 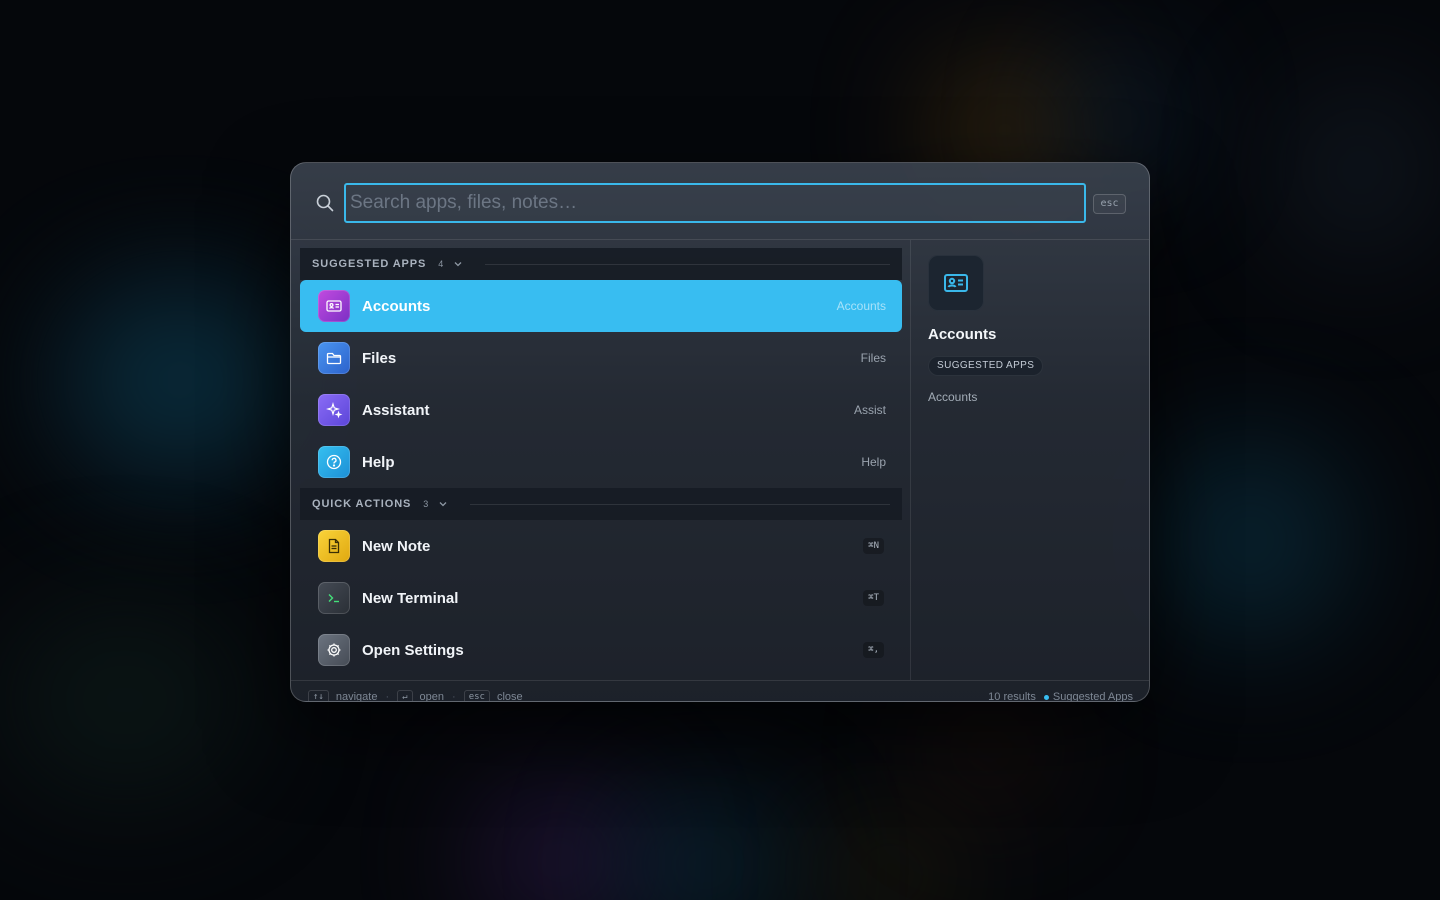 I want to click on detail-subtitle: Accounts, so click(x=953, y=397).